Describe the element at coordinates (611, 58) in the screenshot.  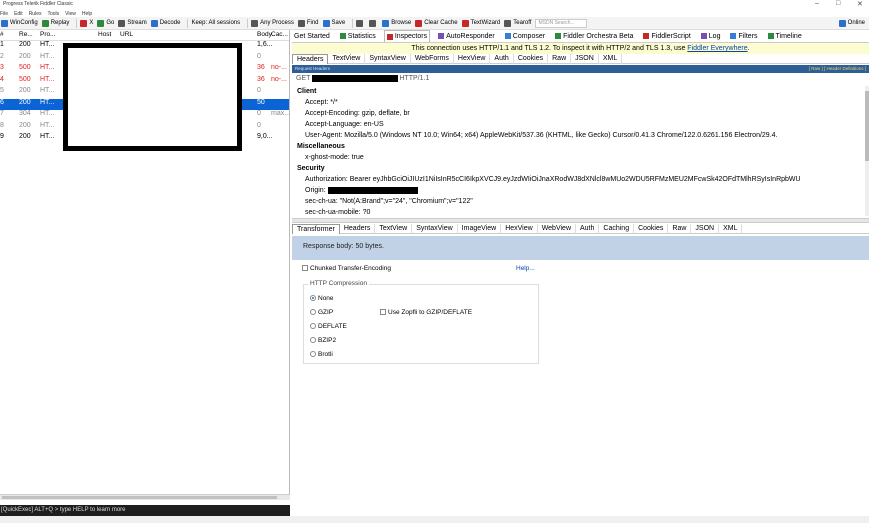
I see `request-tab-xml: XML` at that location.